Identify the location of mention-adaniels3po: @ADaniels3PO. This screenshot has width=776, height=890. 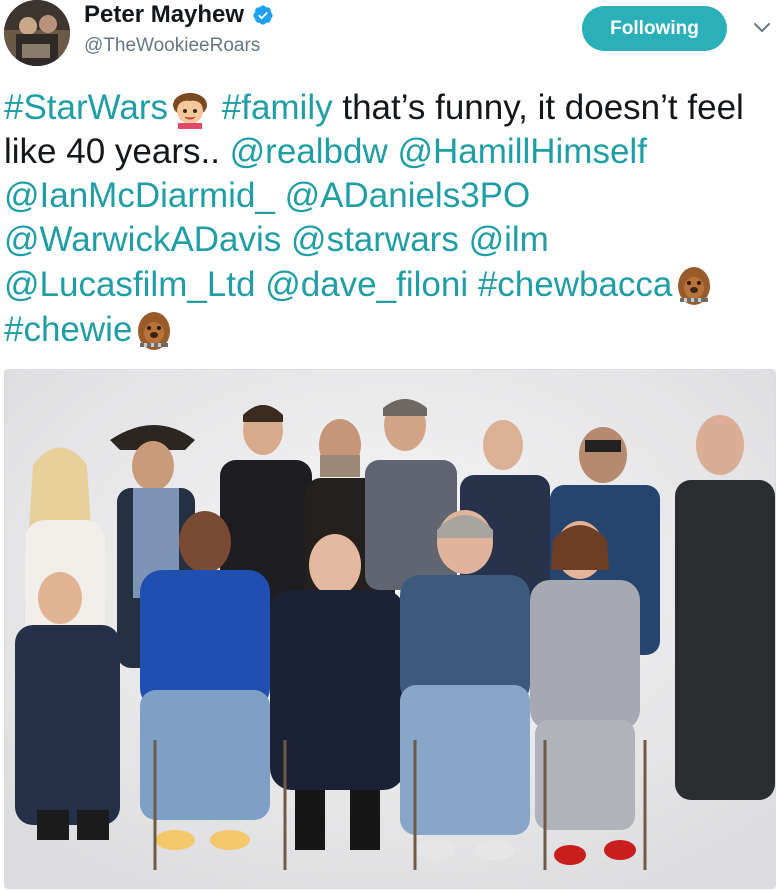
(408, 195).